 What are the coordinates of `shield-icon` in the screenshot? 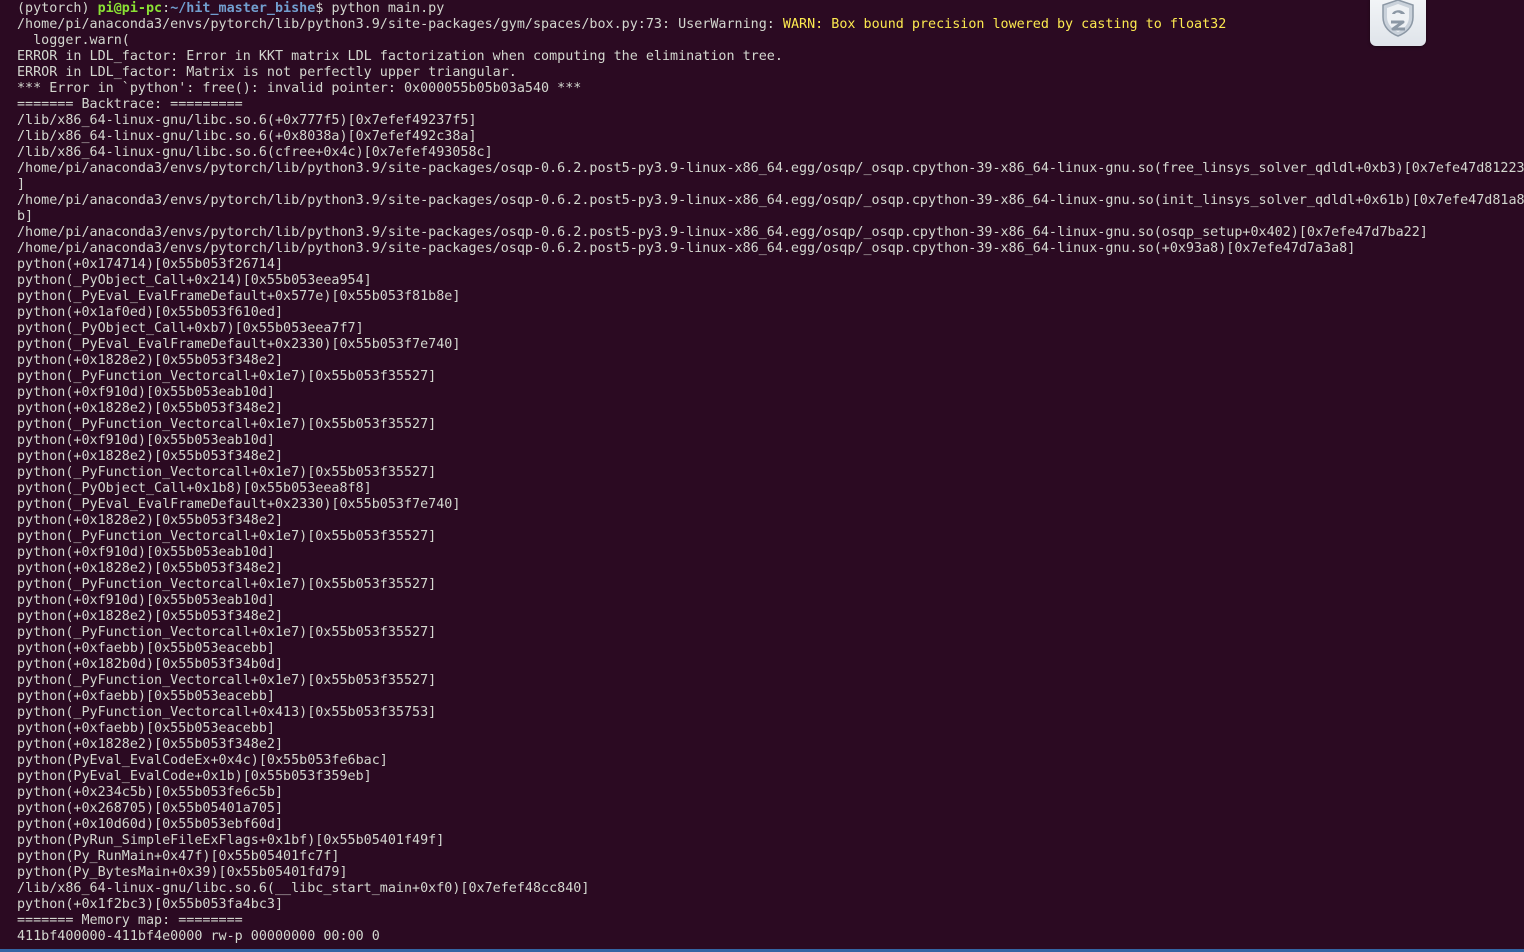 It's located at (1398, 21).